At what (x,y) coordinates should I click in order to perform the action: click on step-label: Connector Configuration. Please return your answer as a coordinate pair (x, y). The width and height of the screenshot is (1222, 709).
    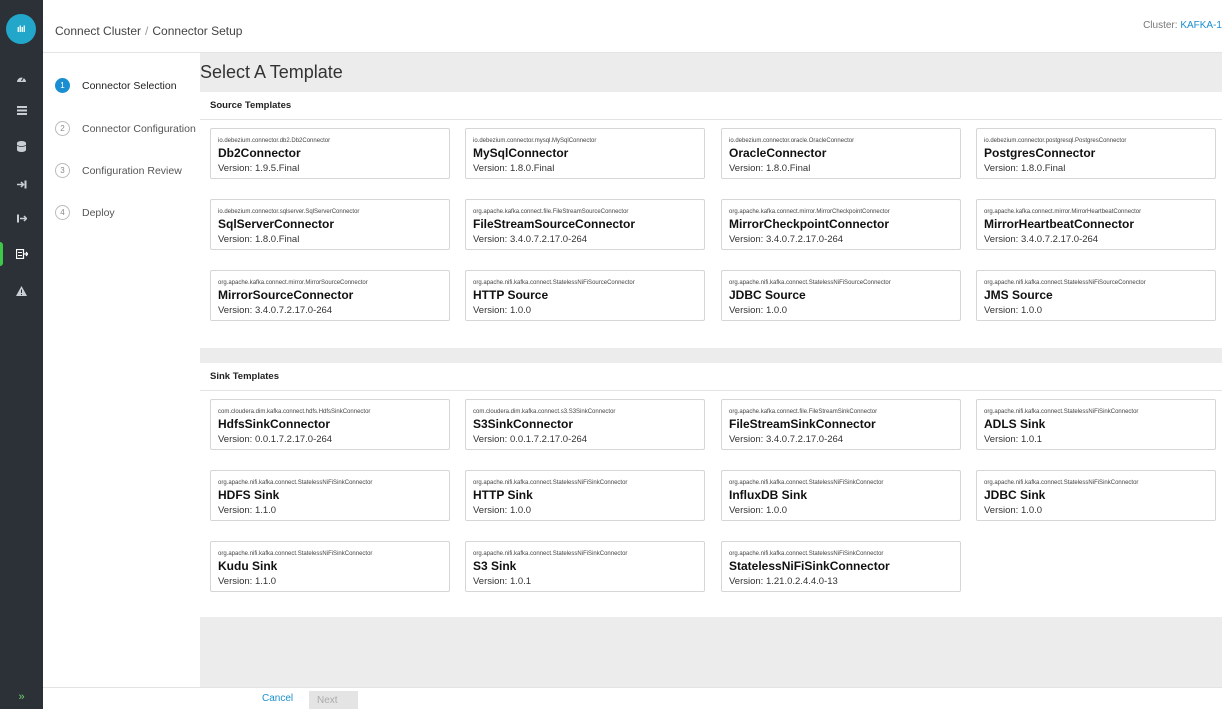
    Looking at the image, I should click on (139, 128).